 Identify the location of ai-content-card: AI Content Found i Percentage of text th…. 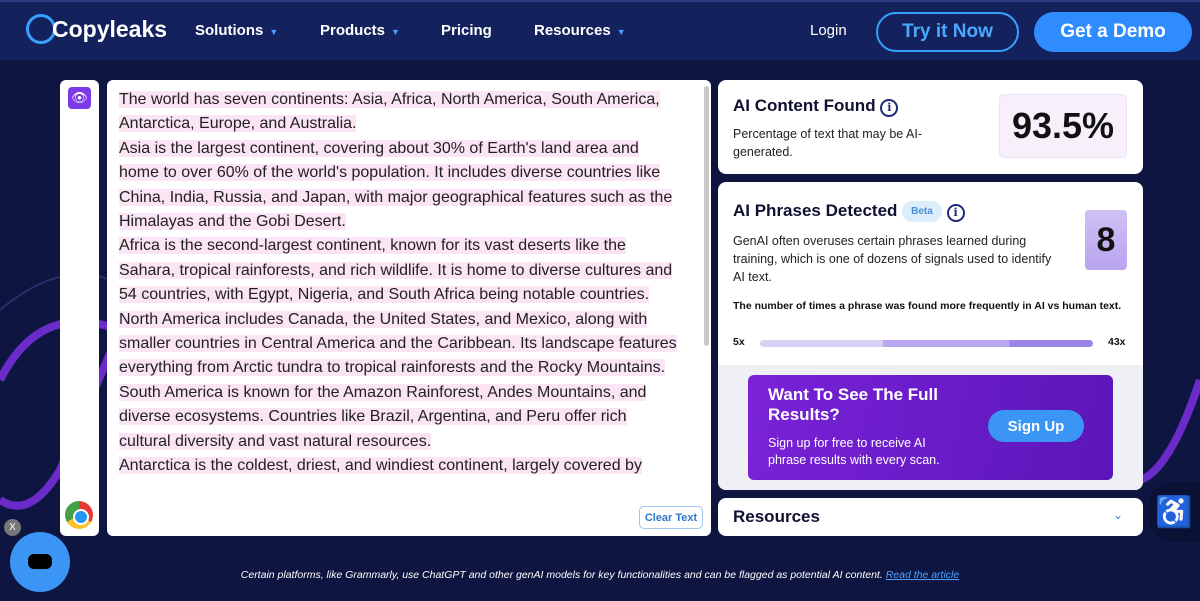
(930, 127).